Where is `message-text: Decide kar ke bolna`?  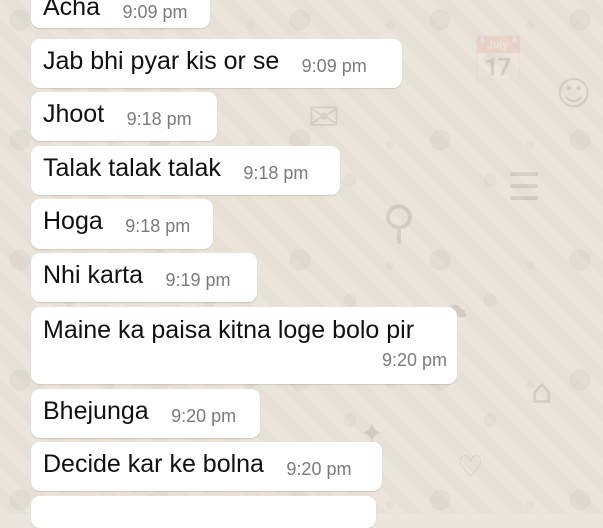
message-text: Decide kar ke bolna is located at coordinates (153, 464).